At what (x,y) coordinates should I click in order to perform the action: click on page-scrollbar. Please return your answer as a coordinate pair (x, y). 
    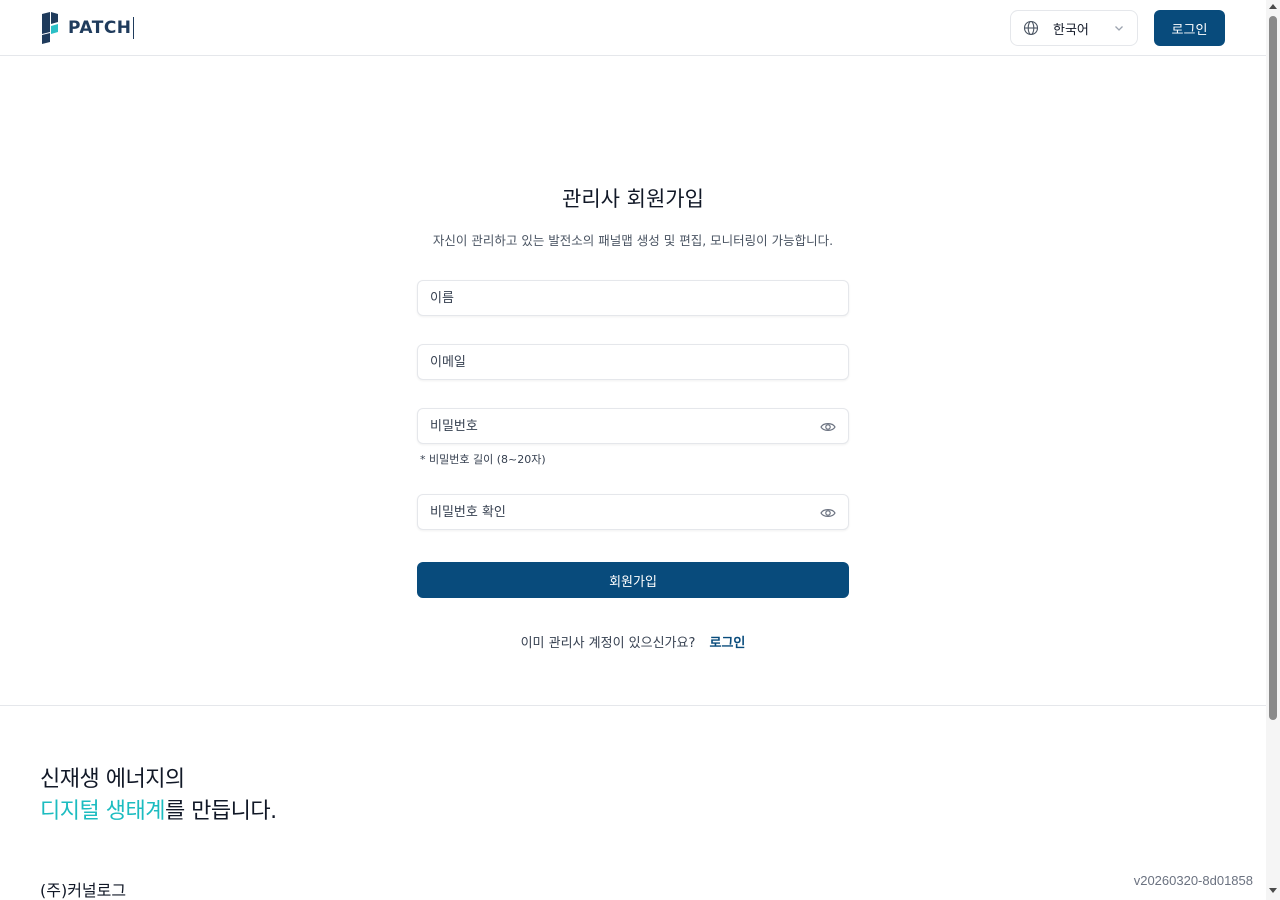
    Looking at the image, I should click on (1273, 450).